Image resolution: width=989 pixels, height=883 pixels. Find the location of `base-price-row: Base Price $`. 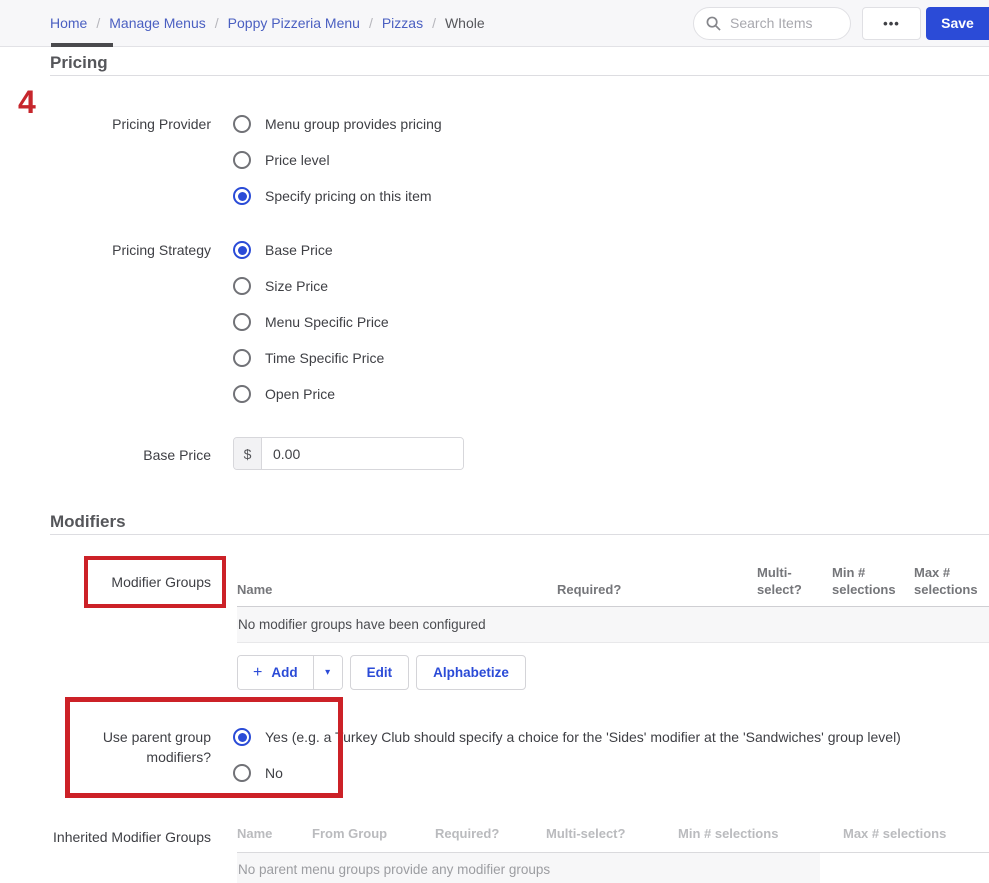

base-price-row: Base Price $ is located at coordinates (519, 453).